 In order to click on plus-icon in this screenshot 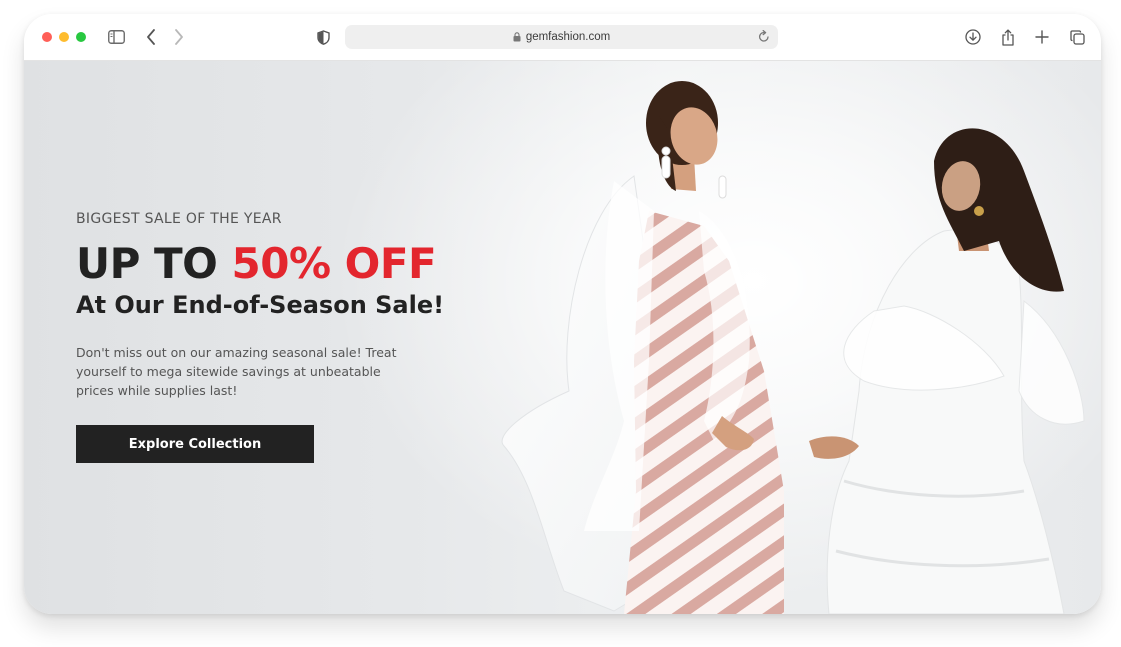, I will do `click(1042, 37)`.